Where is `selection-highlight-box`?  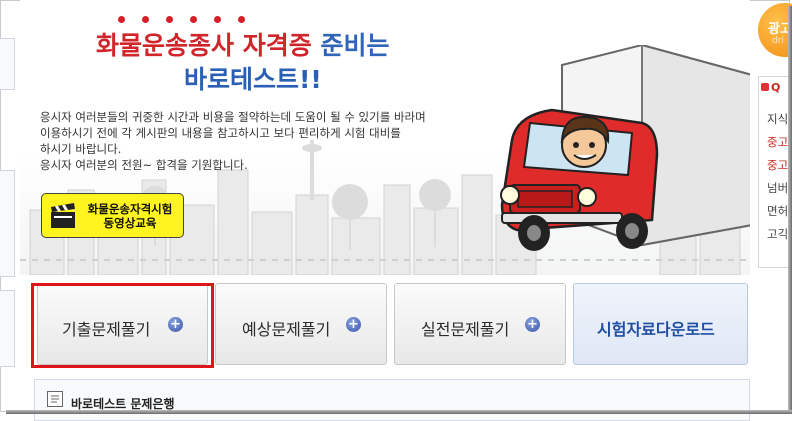
selection-highlight-box is located at coordinates (122, 325).